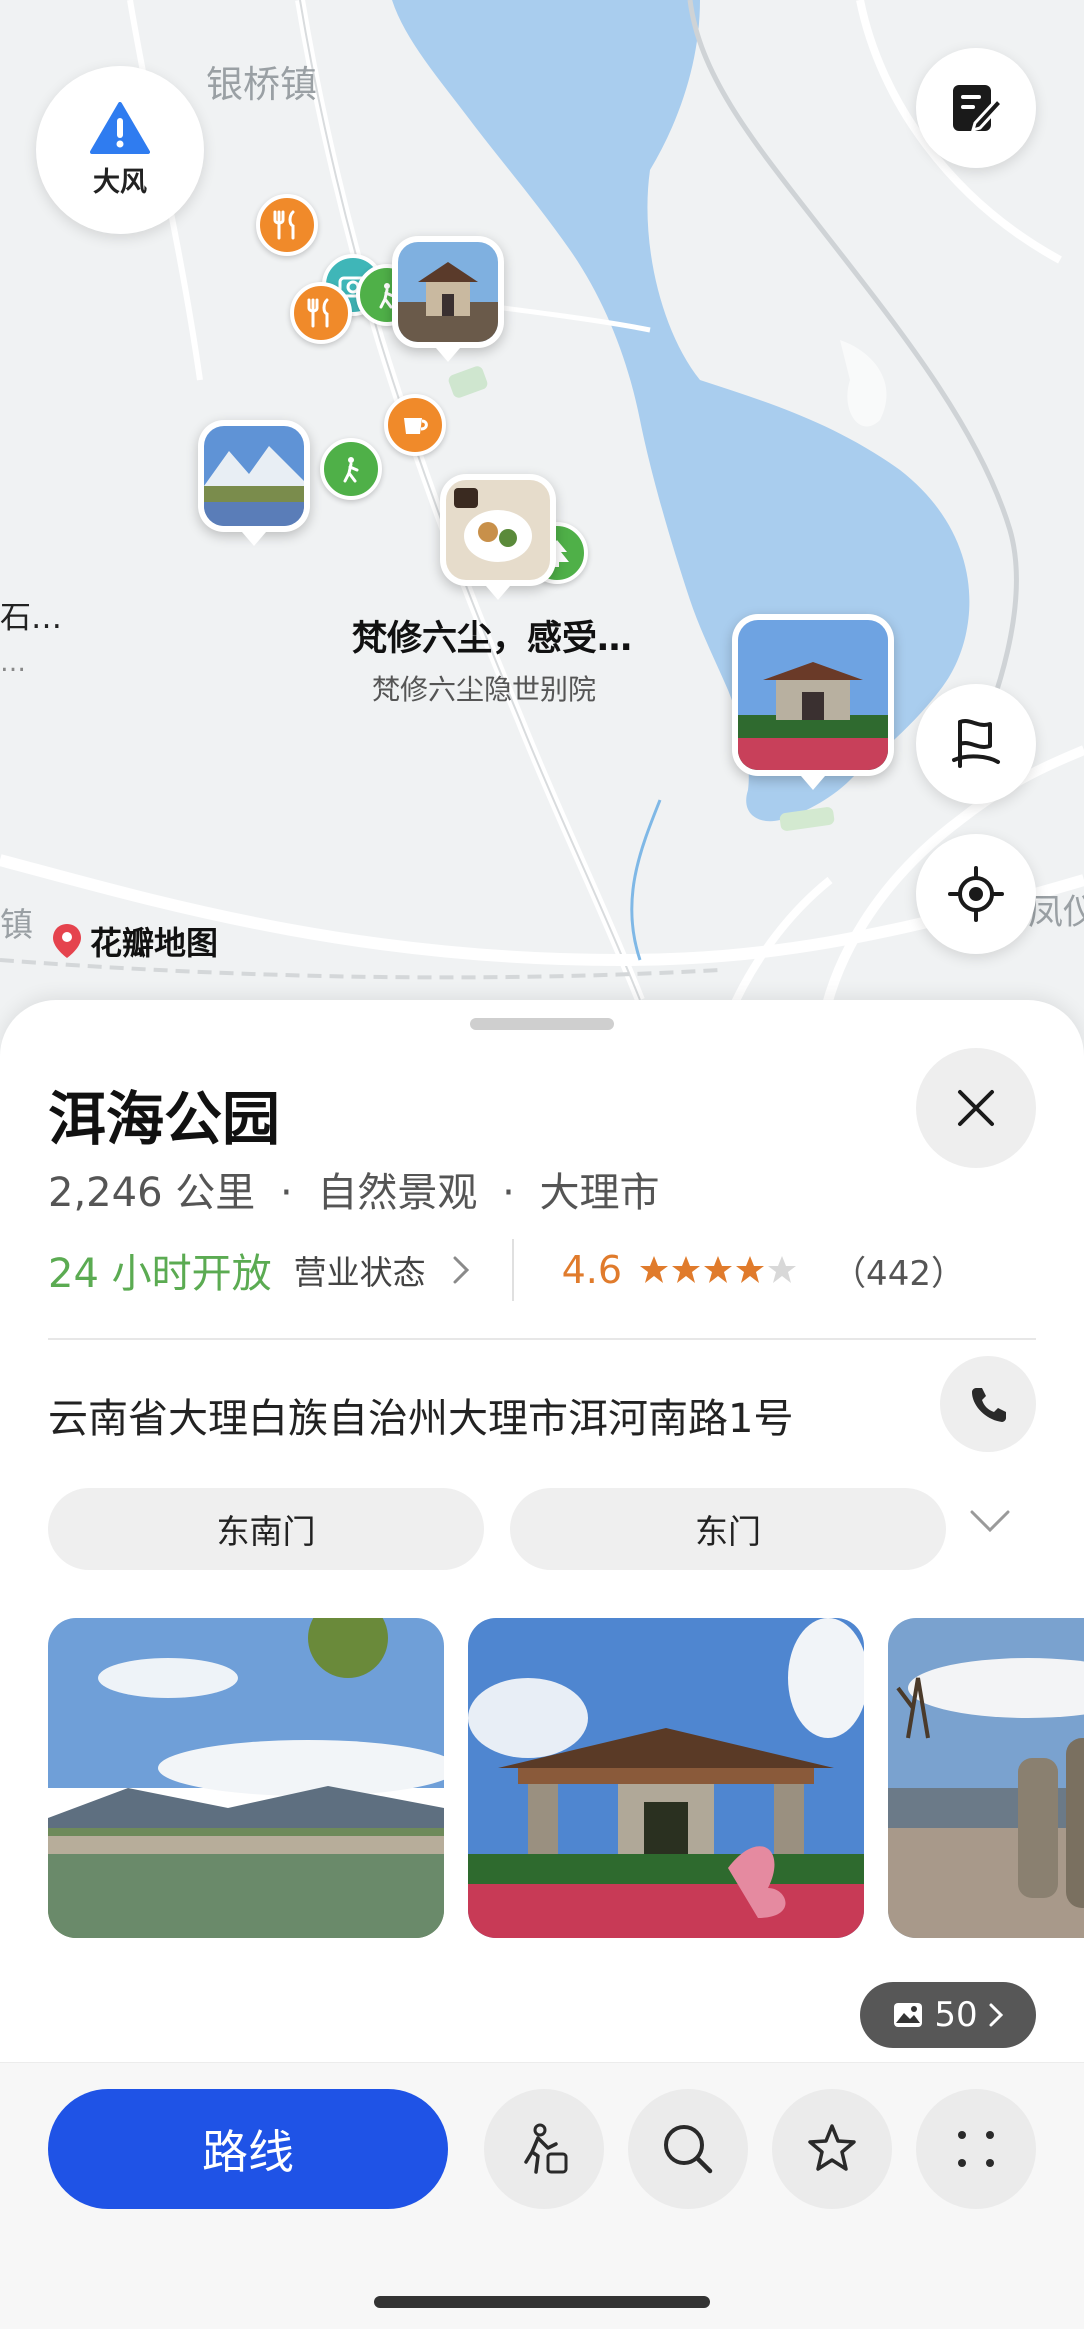  What do you see at coordinates (542, 2302) in the screenshot?
I see `home-indicator` at bounding box center [542, 2302].